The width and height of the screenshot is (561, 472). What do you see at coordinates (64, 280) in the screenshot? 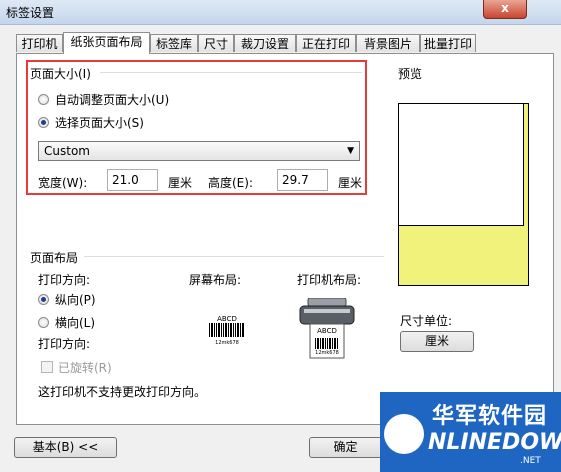
I see `print-direction-label: 打印方向:` at bounding box center [64, 280].